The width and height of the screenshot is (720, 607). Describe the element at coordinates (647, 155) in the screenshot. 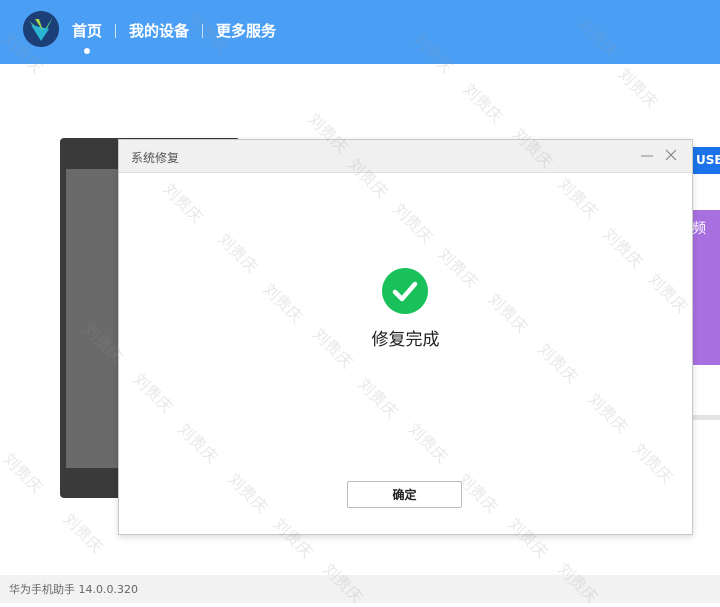

I see `minimize-icon` at that location.